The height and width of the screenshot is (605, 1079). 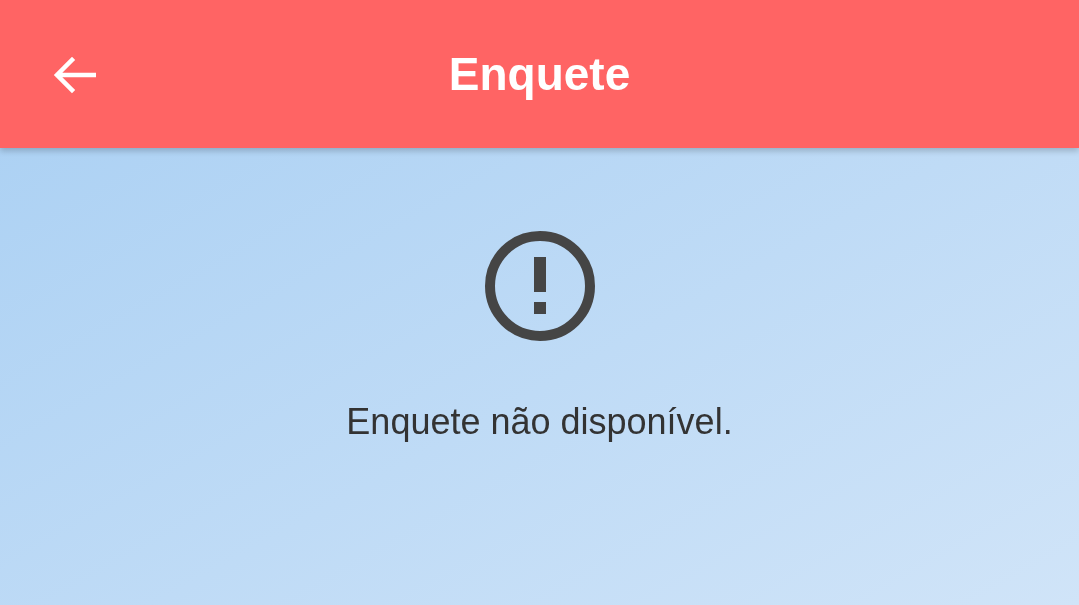 I want to click on warning-icon, so click(x=539, y=286).